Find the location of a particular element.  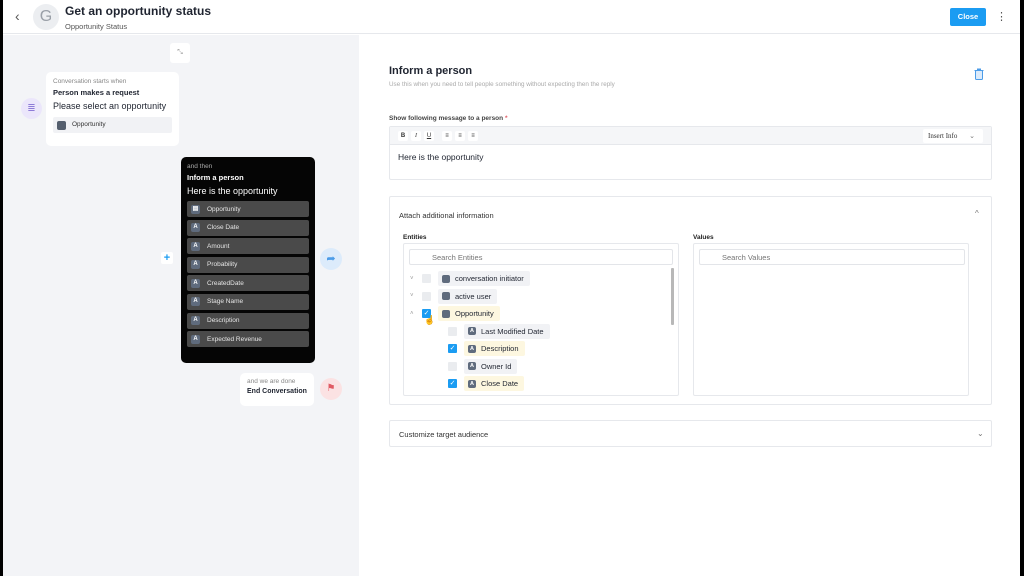

search-entities-input is located at coordinates (541, 257).